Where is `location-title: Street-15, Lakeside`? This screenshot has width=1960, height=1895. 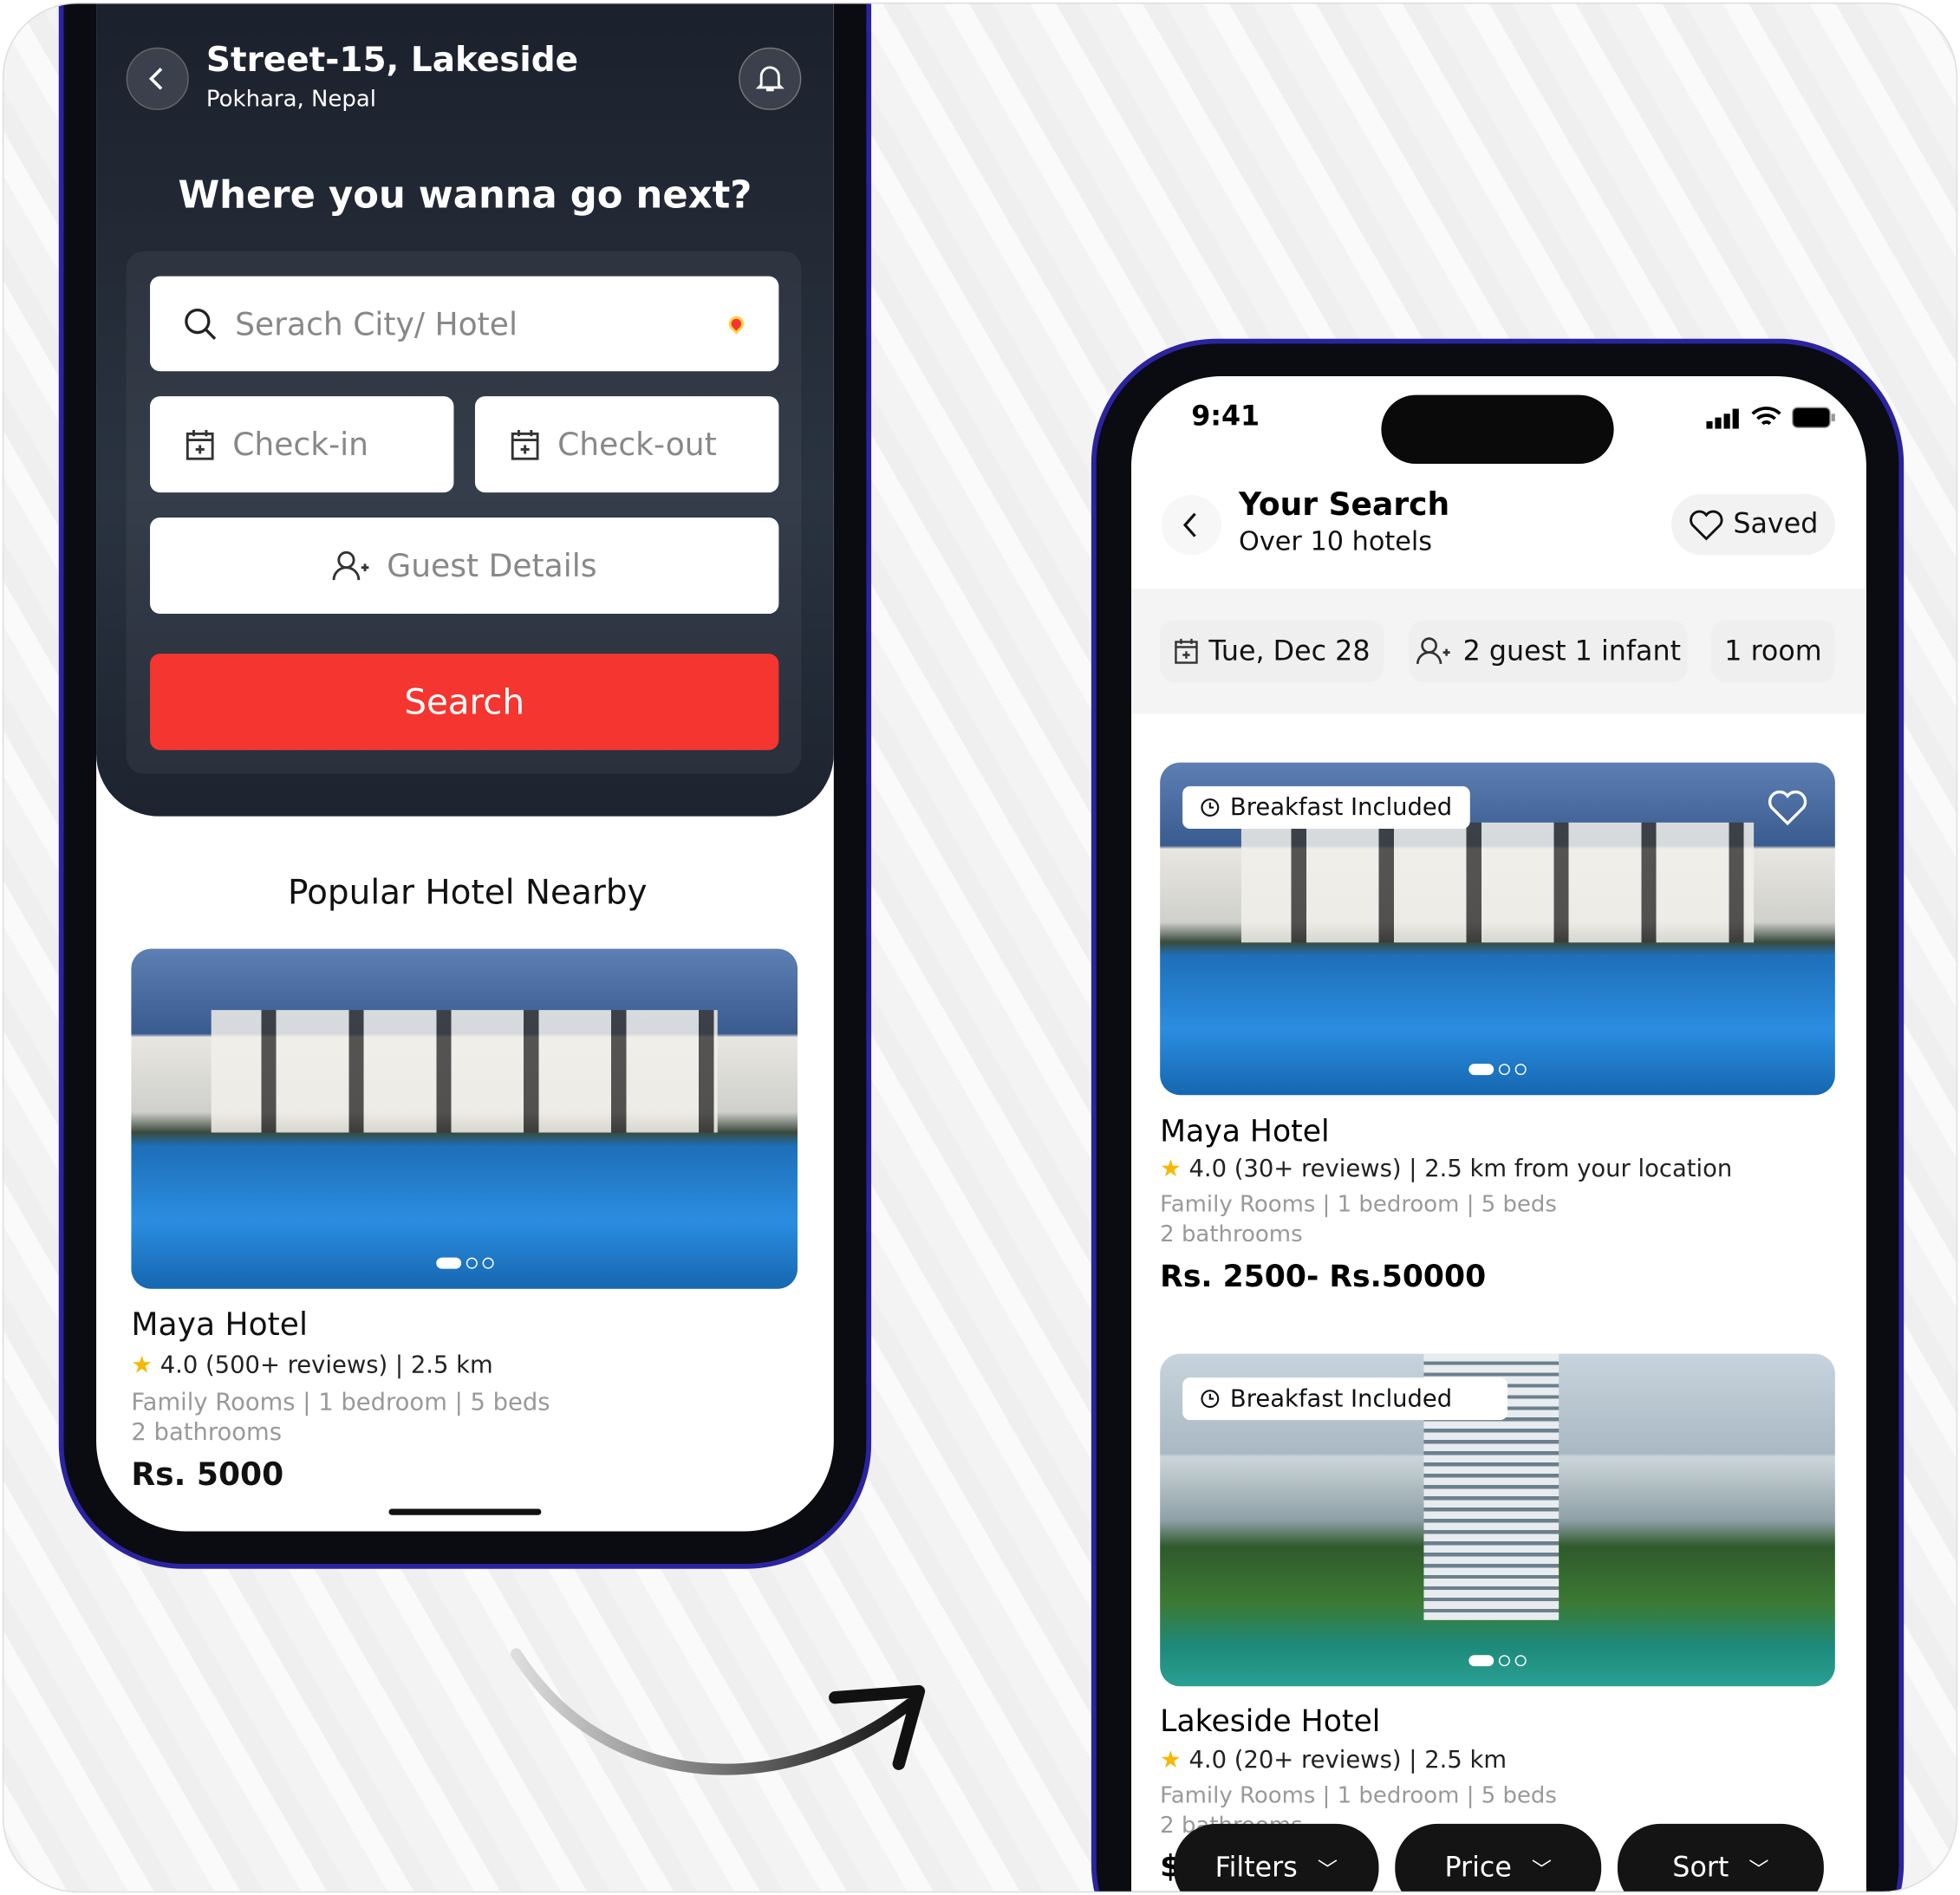 location-title: Street-15, Lakeside is located at coordinates (392, 61).